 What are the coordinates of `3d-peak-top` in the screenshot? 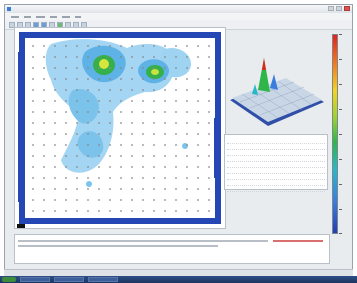 It's located at (264, 64).